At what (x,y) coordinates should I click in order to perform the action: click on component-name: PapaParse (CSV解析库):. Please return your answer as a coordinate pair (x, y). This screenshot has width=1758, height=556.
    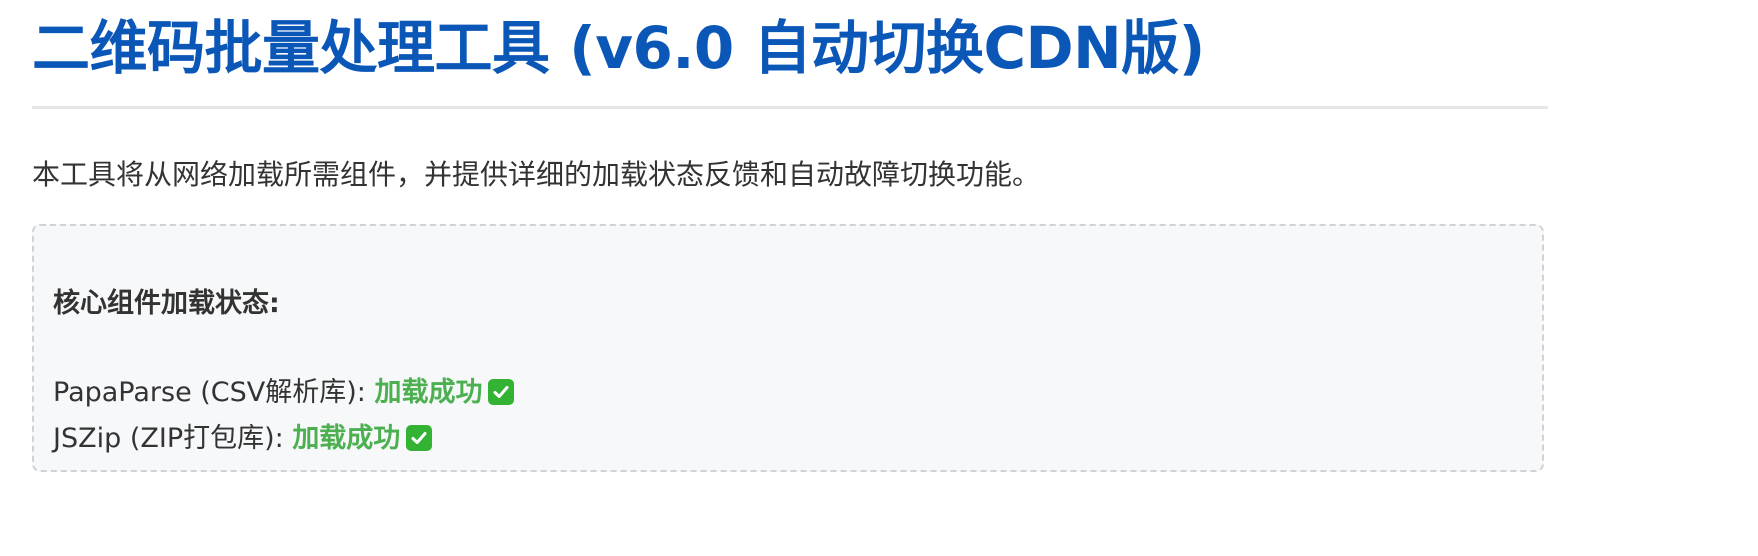
    Looking at the image, I should click on (214, 392).